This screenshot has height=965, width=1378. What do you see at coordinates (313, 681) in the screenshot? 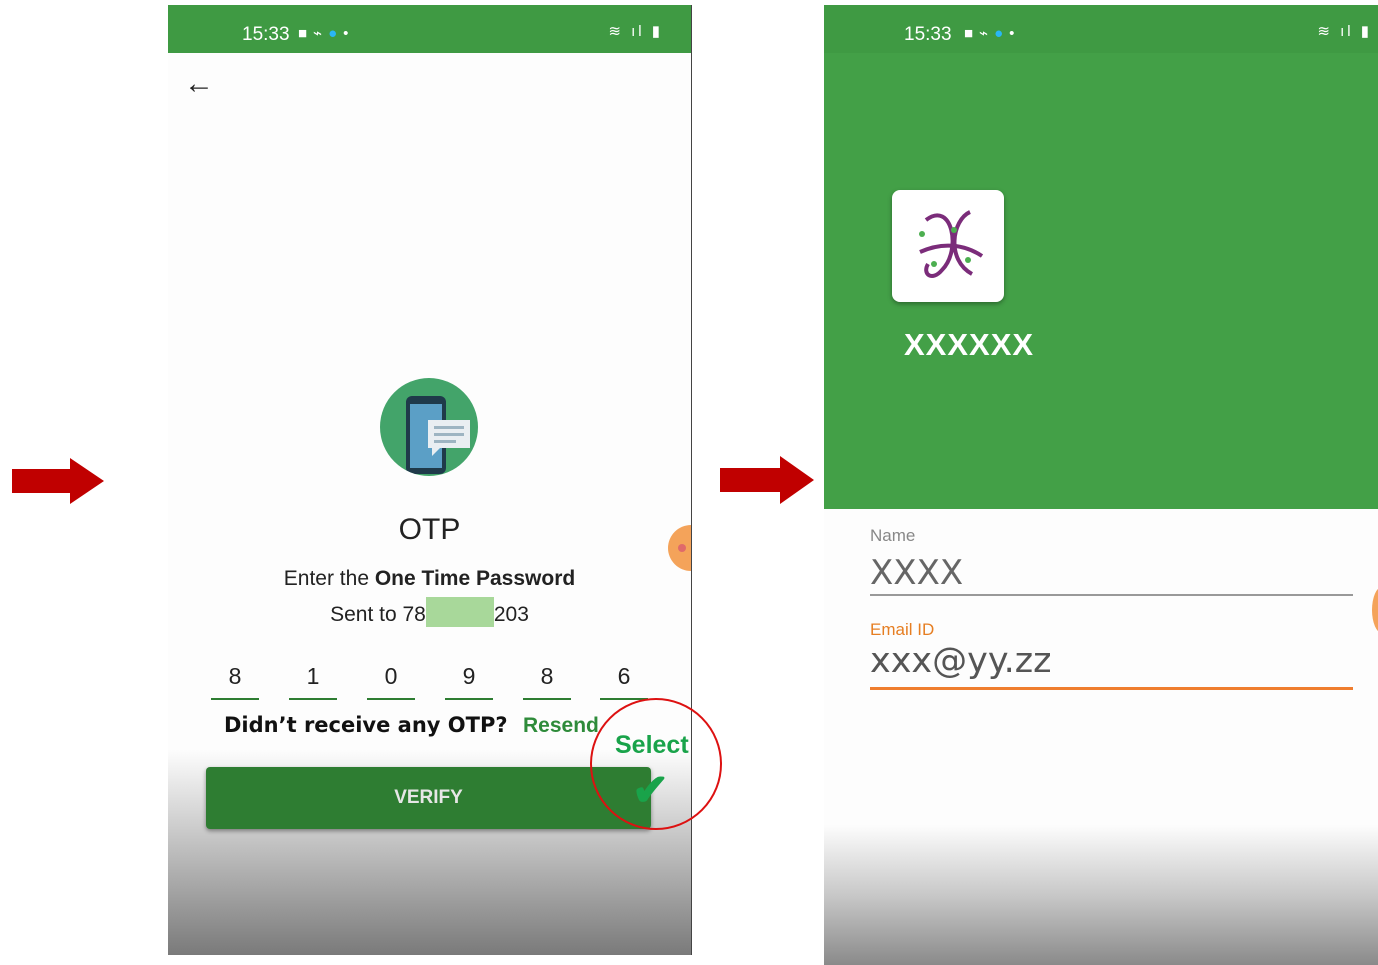
I see `otp-digit-2: 1` at bounding box center [313, 681].